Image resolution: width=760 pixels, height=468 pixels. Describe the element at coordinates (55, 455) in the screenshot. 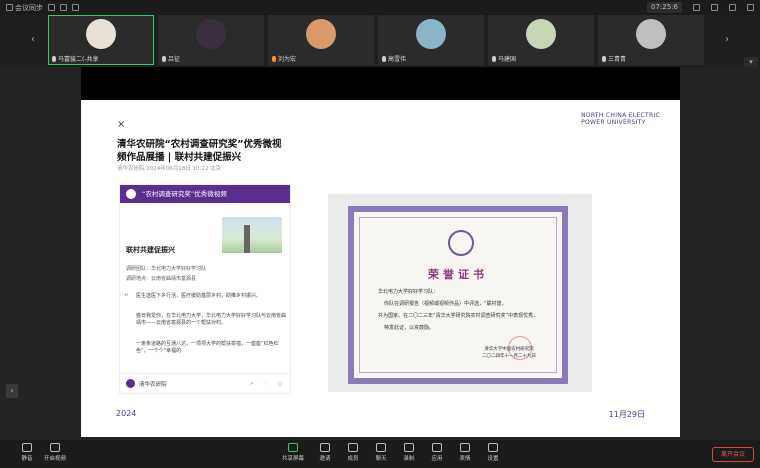

I see `video-button: 开启视频` at that location.